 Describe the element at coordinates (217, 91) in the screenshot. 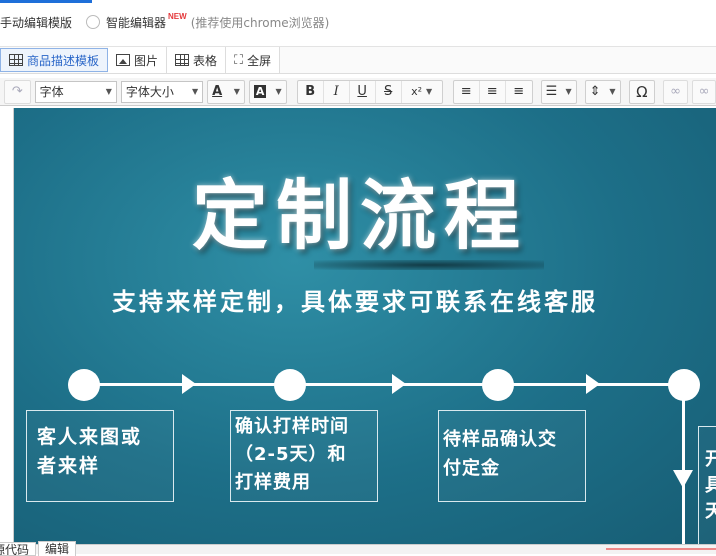

I see `font-color-icon: A` at that location.